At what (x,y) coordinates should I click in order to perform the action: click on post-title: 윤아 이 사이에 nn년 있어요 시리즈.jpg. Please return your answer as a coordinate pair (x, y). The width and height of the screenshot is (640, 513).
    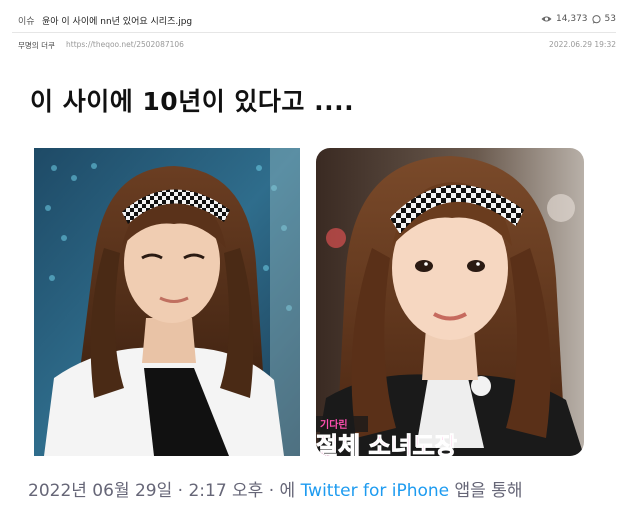
    Looking at the image, I should click on (117, 20).